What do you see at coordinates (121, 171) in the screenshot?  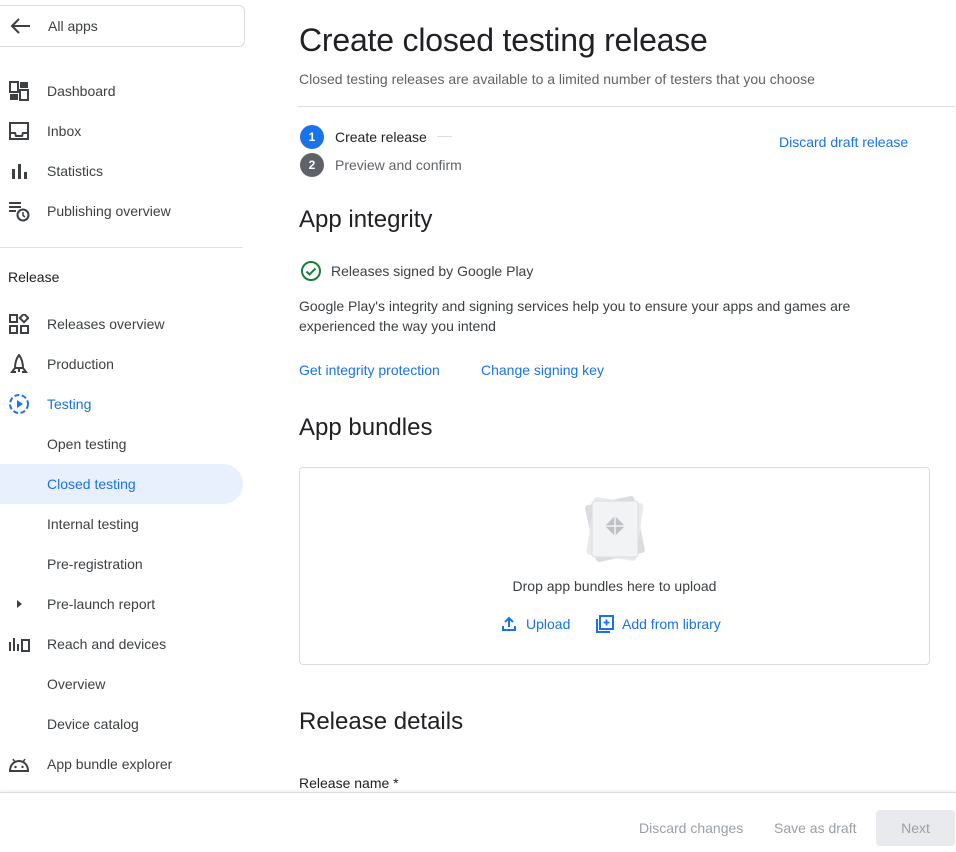 I see `sidebar-item-statistics: Statistics` at bounding box center [121, 171].